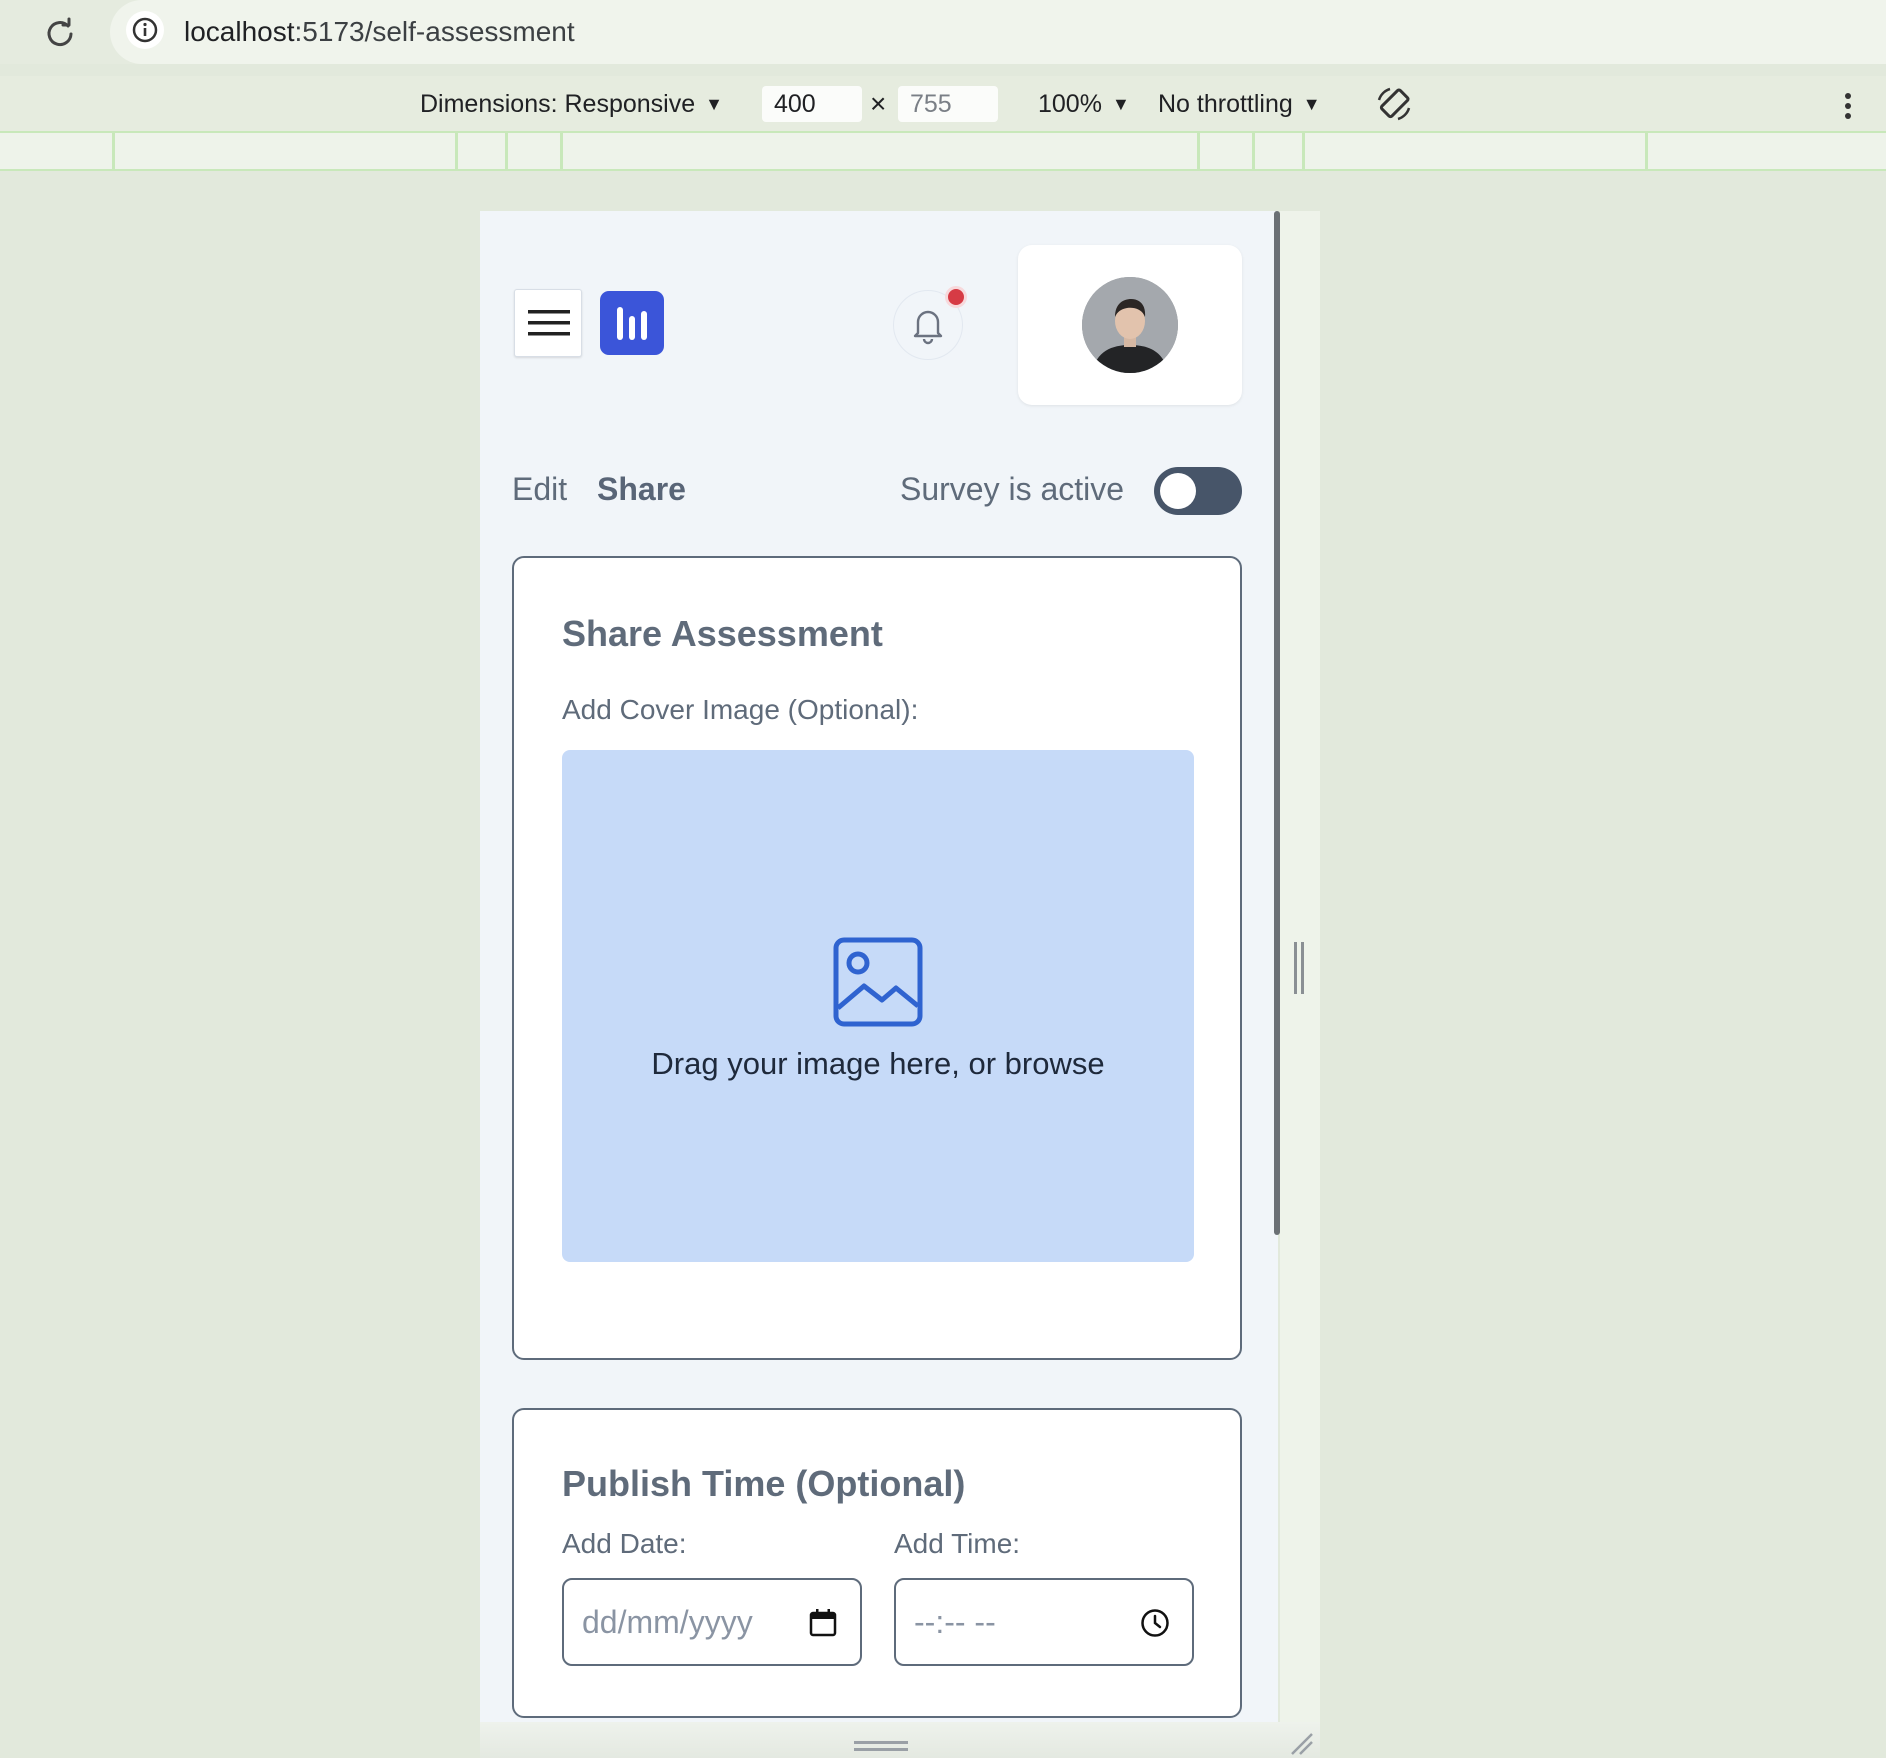 The image size is (1886, 1758). What do you see at coordinates (1044, 1622) in the screenshot?
I see `time-input: --:-- --` at bounding box center [1044, 1622].